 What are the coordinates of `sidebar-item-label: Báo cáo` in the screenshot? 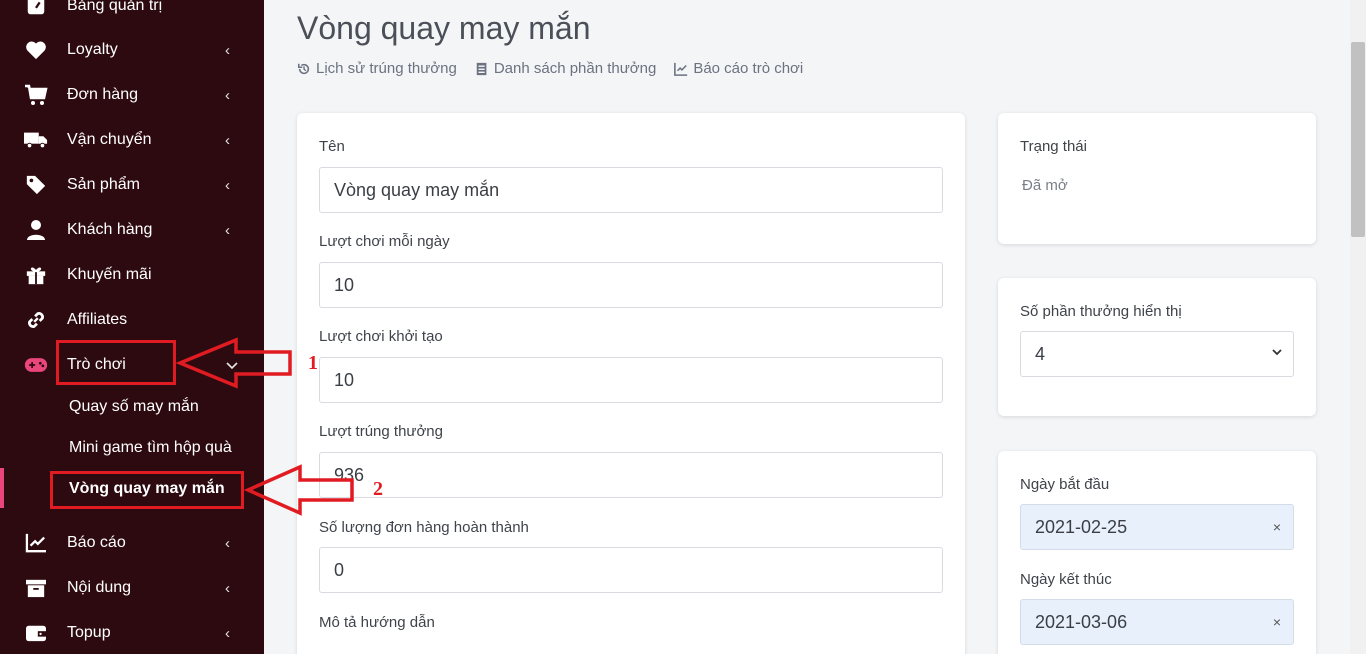 It's located at (96, 542).